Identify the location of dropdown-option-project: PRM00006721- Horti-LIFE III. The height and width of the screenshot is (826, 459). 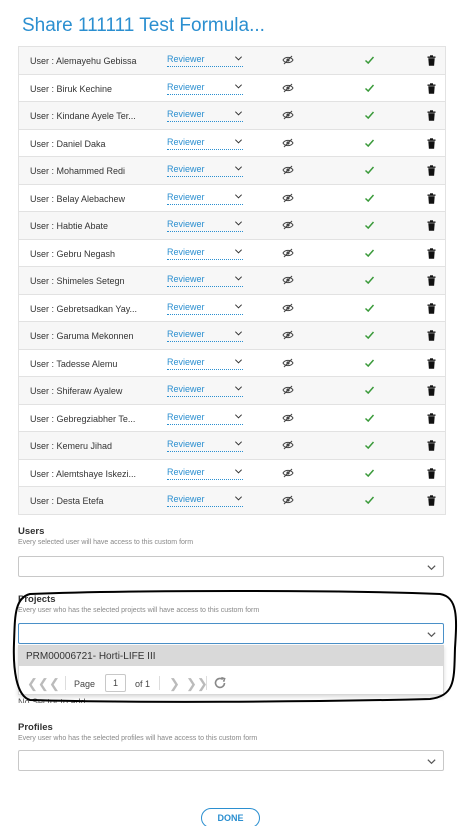
(231, 656).